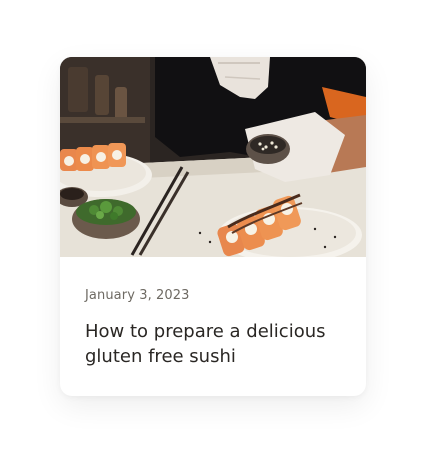 This screenshot has height=460, width=426. Describe the element at coordinates (137, 295) in the screenshot. I see `post-date: January 3, 2023` at that location.